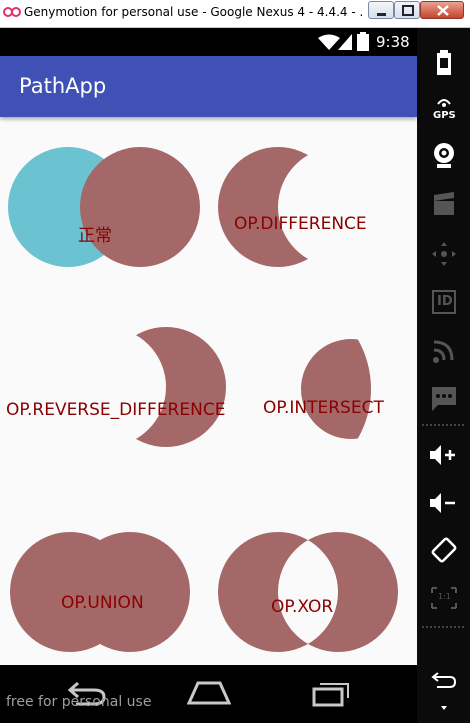  Describe the element at coordinates (166, 387) in the screenshot. I see `demo-reverse-difference-shape` at that location.